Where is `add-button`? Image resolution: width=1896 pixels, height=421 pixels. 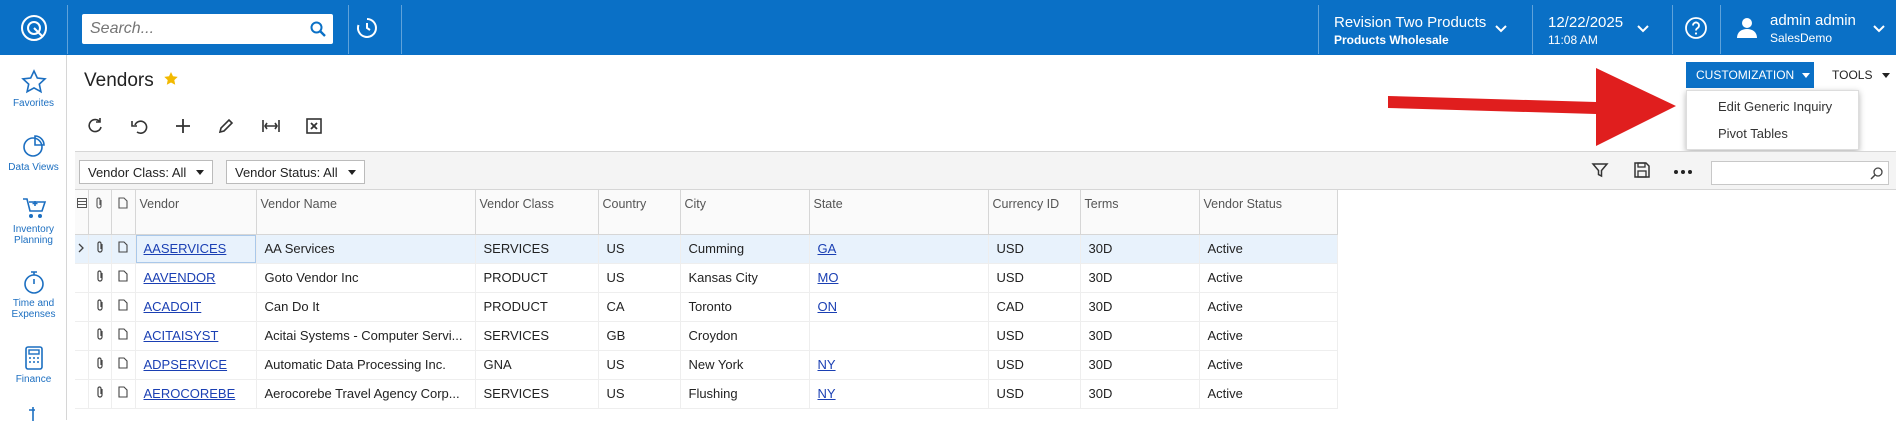 add-button is located at coordinates (183, 126).